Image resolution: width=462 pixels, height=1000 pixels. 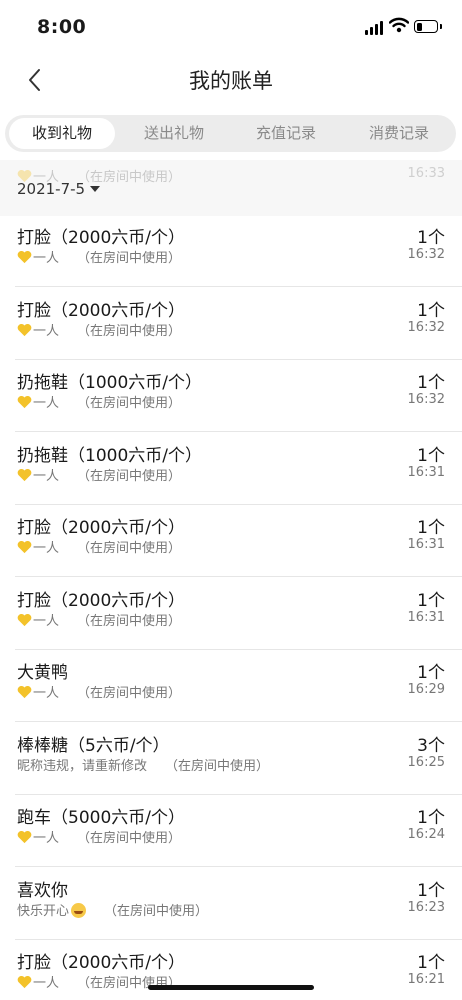 I want to click on sender-name: 快乐开心, so click(x=43, y=911).